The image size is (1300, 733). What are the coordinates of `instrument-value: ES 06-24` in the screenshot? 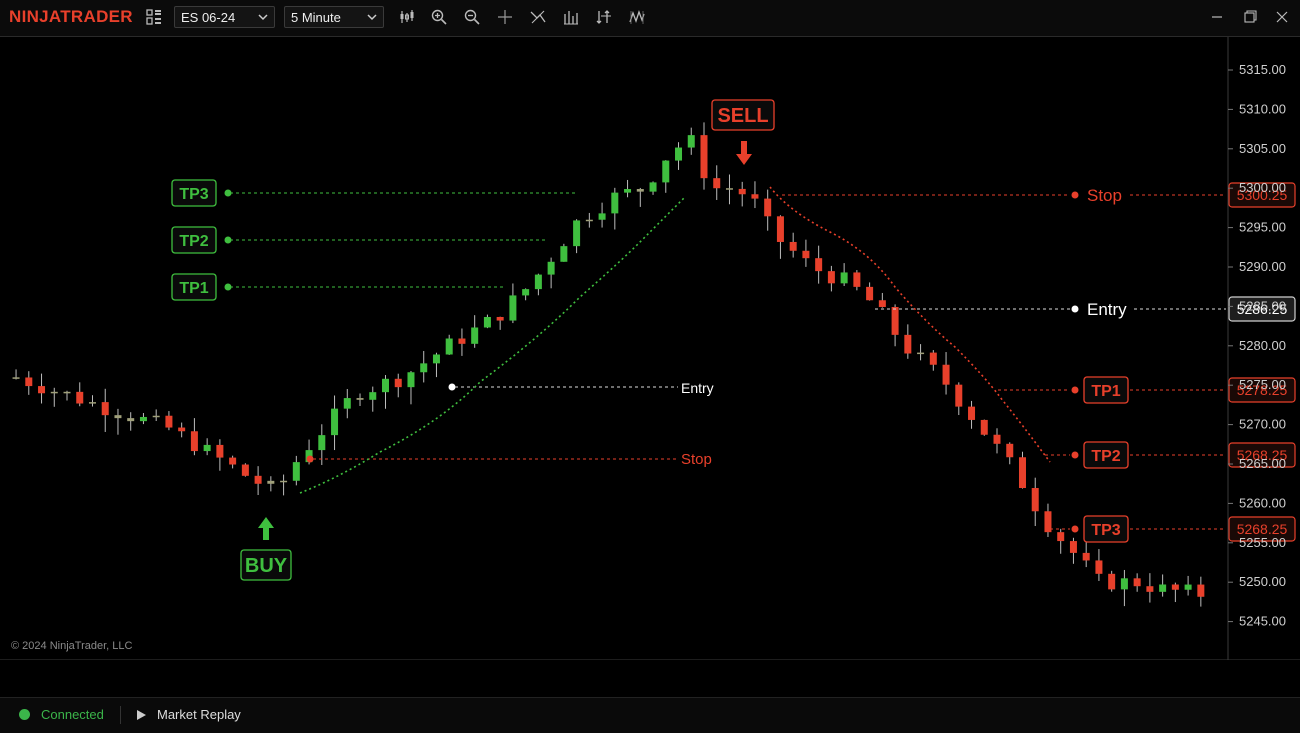 It's located at (208, 17).